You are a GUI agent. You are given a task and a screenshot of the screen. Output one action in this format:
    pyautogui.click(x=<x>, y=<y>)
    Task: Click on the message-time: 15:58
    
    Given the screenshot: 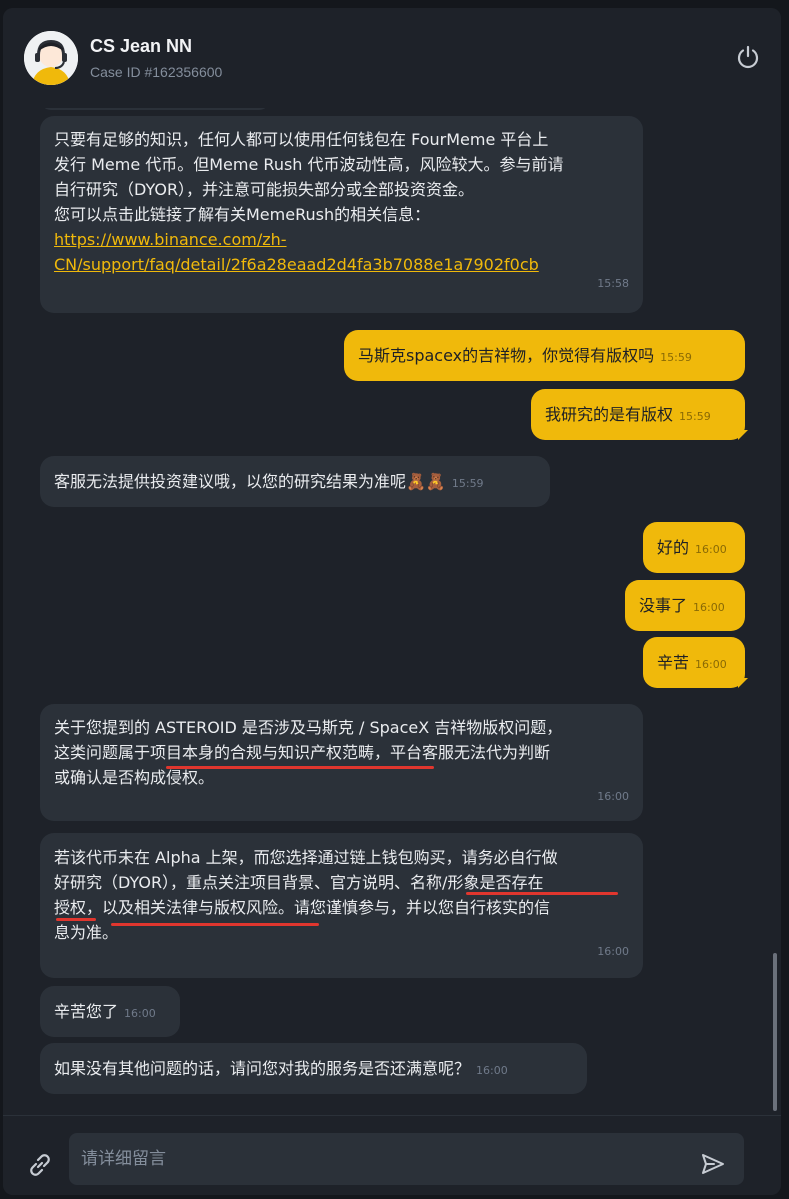 What is the action you would take?
    pyautogui.click(x=613, y=283)
    